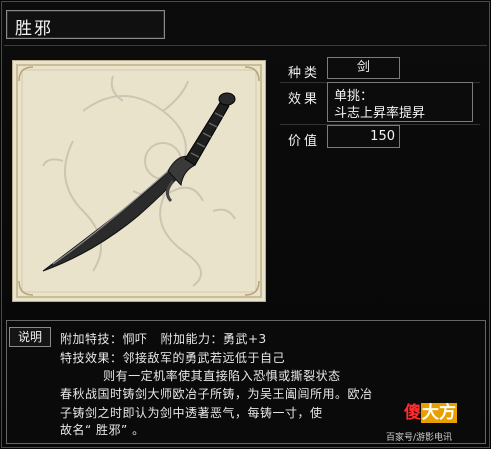  What do you see at coordinates (412, 413) in the screenshot?
I see `watermark-logo-part1: 傻` at bounding box center [412, 413].